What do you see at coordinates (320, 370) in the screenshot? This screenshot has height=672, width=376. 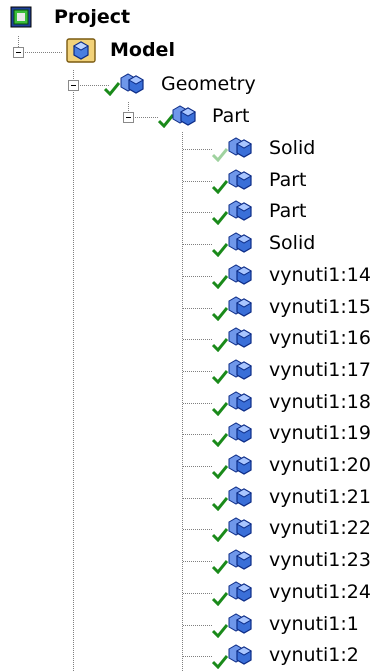 I see `tree-node-label: vynuti1:17` at bounding box center [320, 370].